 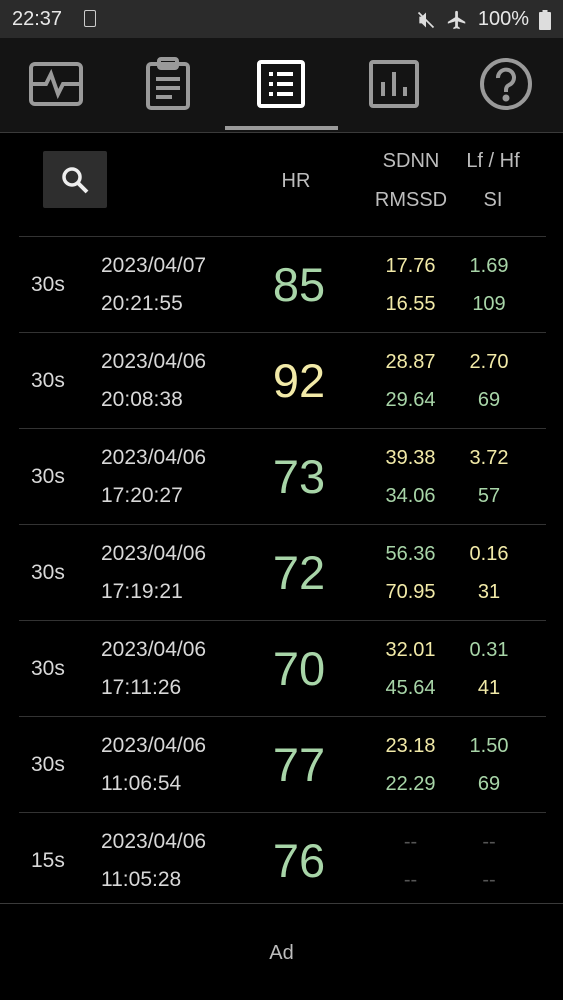 I want to click on header-hr: HR, so click(x=296, y=181).